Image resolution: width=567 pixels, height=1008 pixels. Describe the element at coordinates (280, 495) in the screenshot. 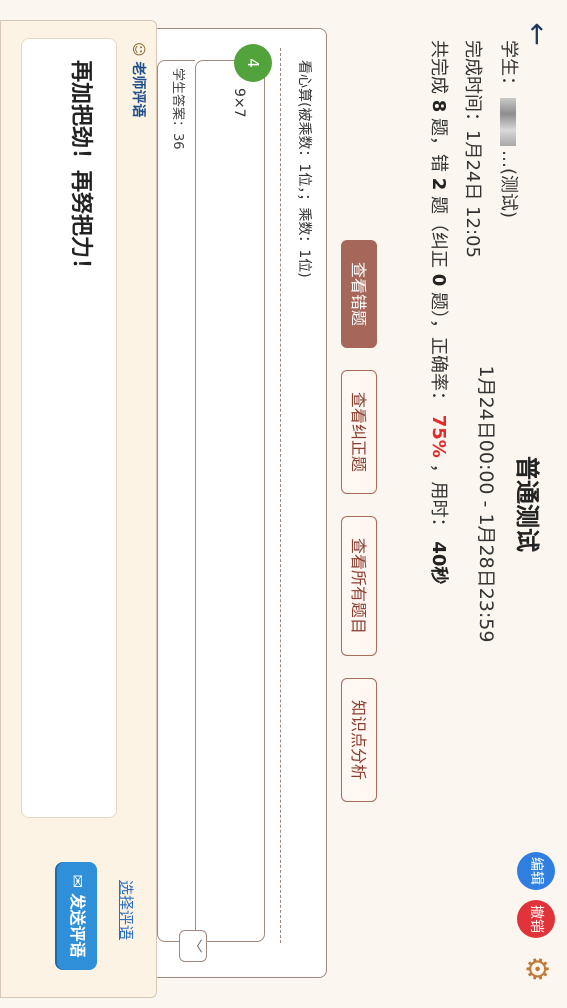

I see `divider` at that location.